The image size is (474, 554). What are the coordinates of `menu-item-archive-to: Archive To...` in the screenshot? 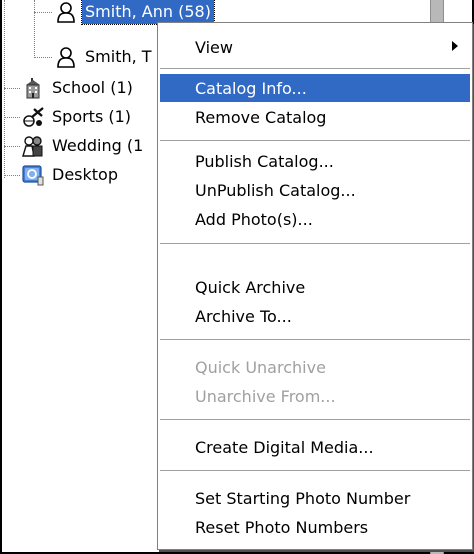 It's located at (315, 316).